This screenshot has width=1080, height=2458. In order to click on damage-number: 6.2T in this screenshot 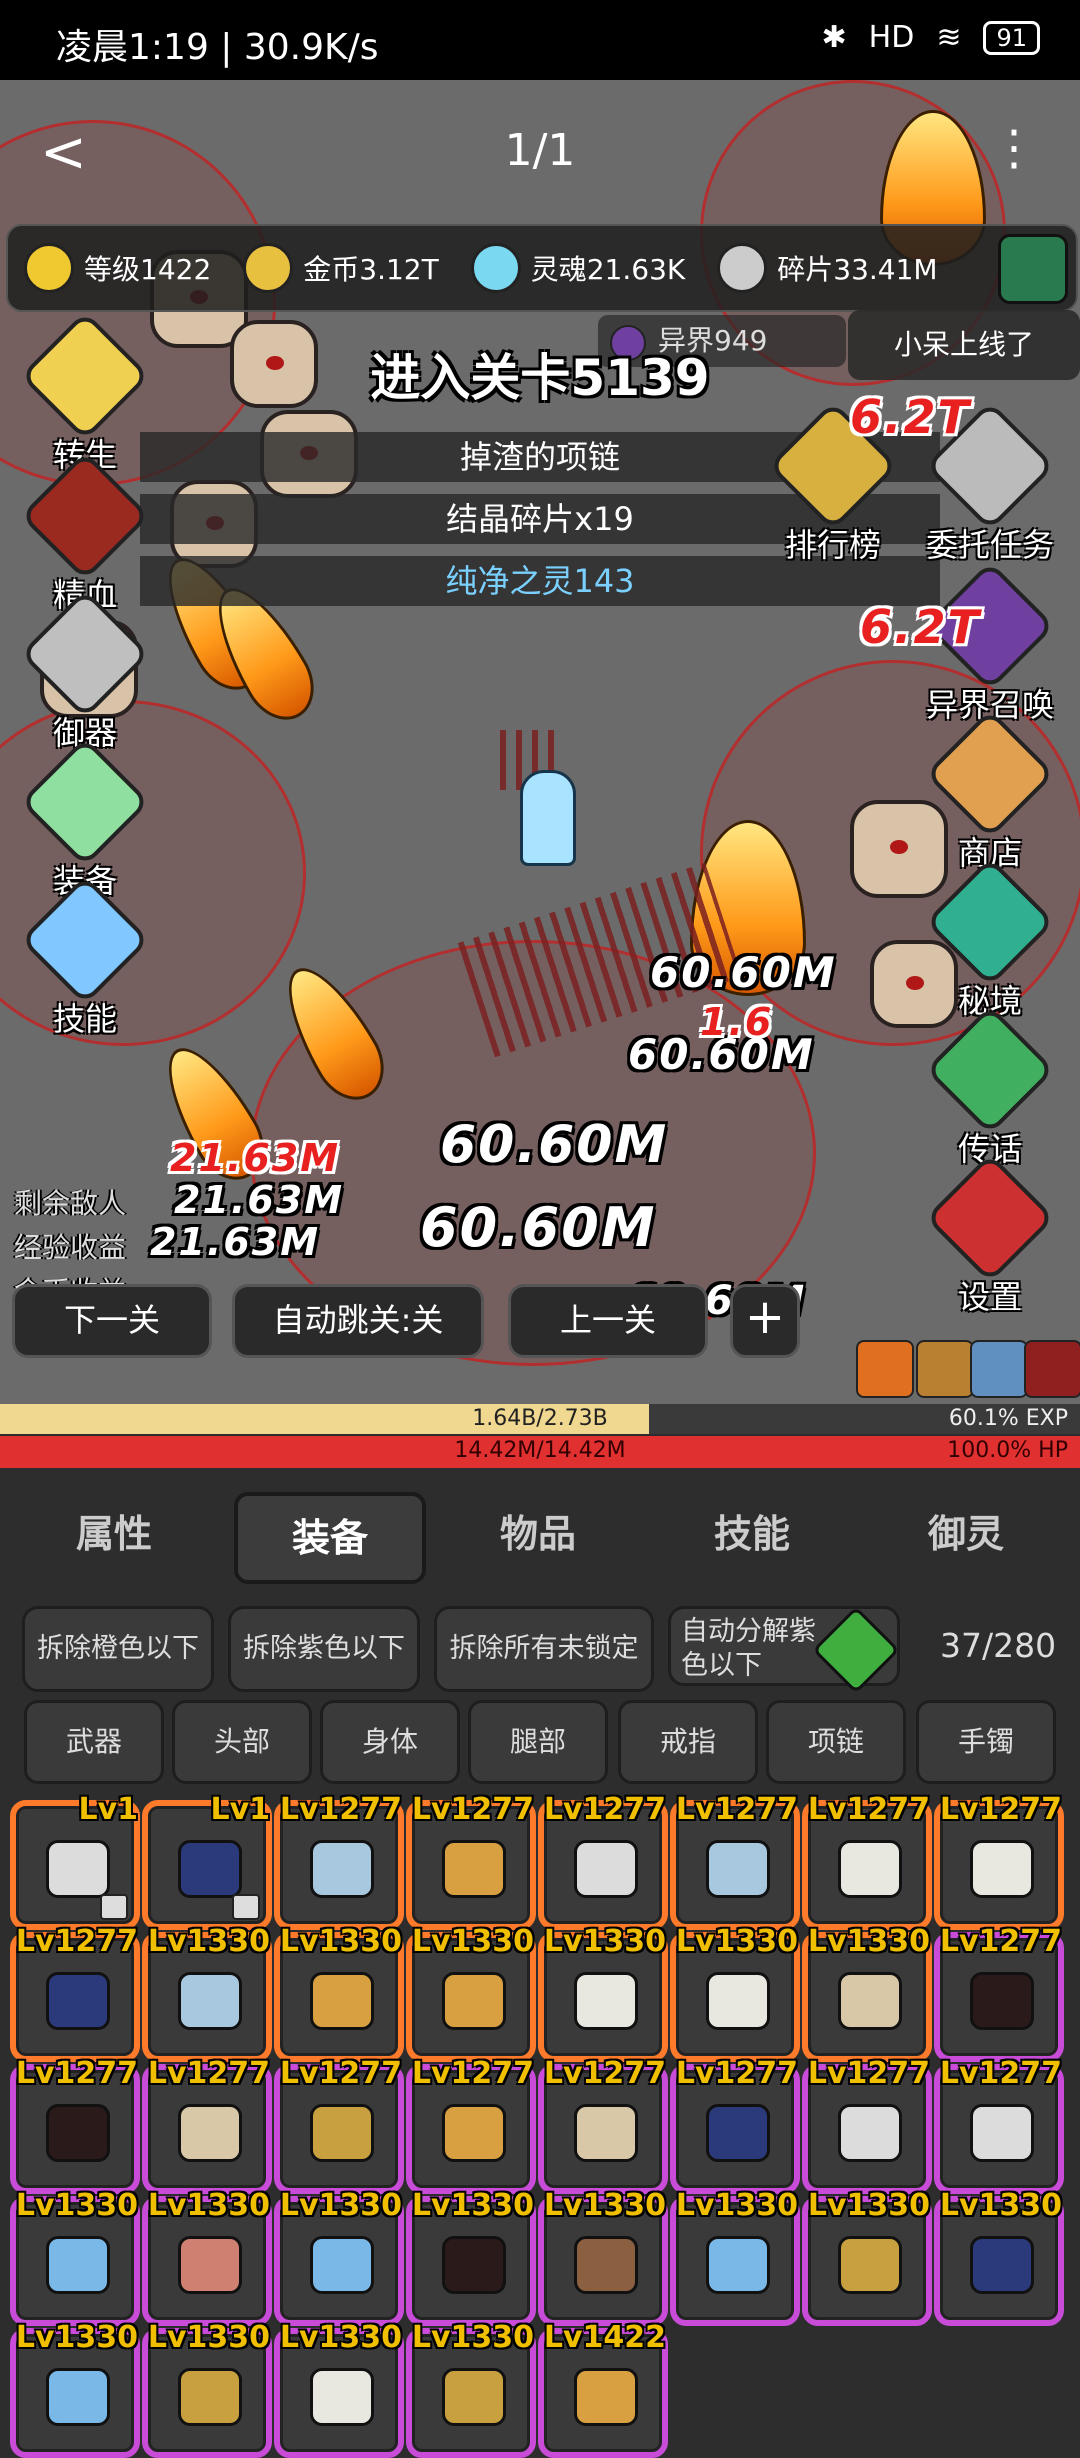, I will do `click(920, 627)`.